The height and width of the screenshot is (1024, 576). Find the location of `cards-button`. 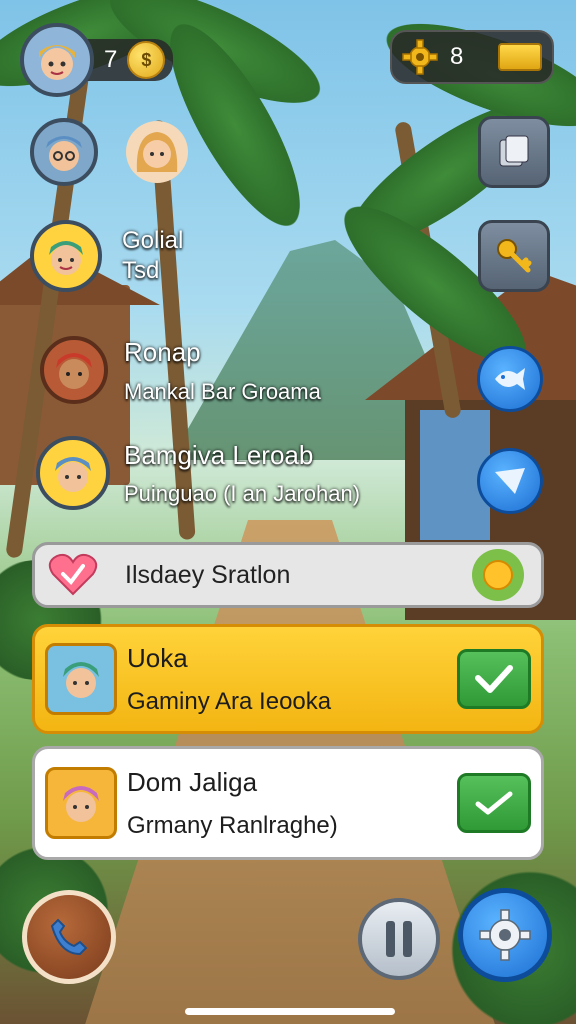

cards-button is located at coordinates (514, 152).